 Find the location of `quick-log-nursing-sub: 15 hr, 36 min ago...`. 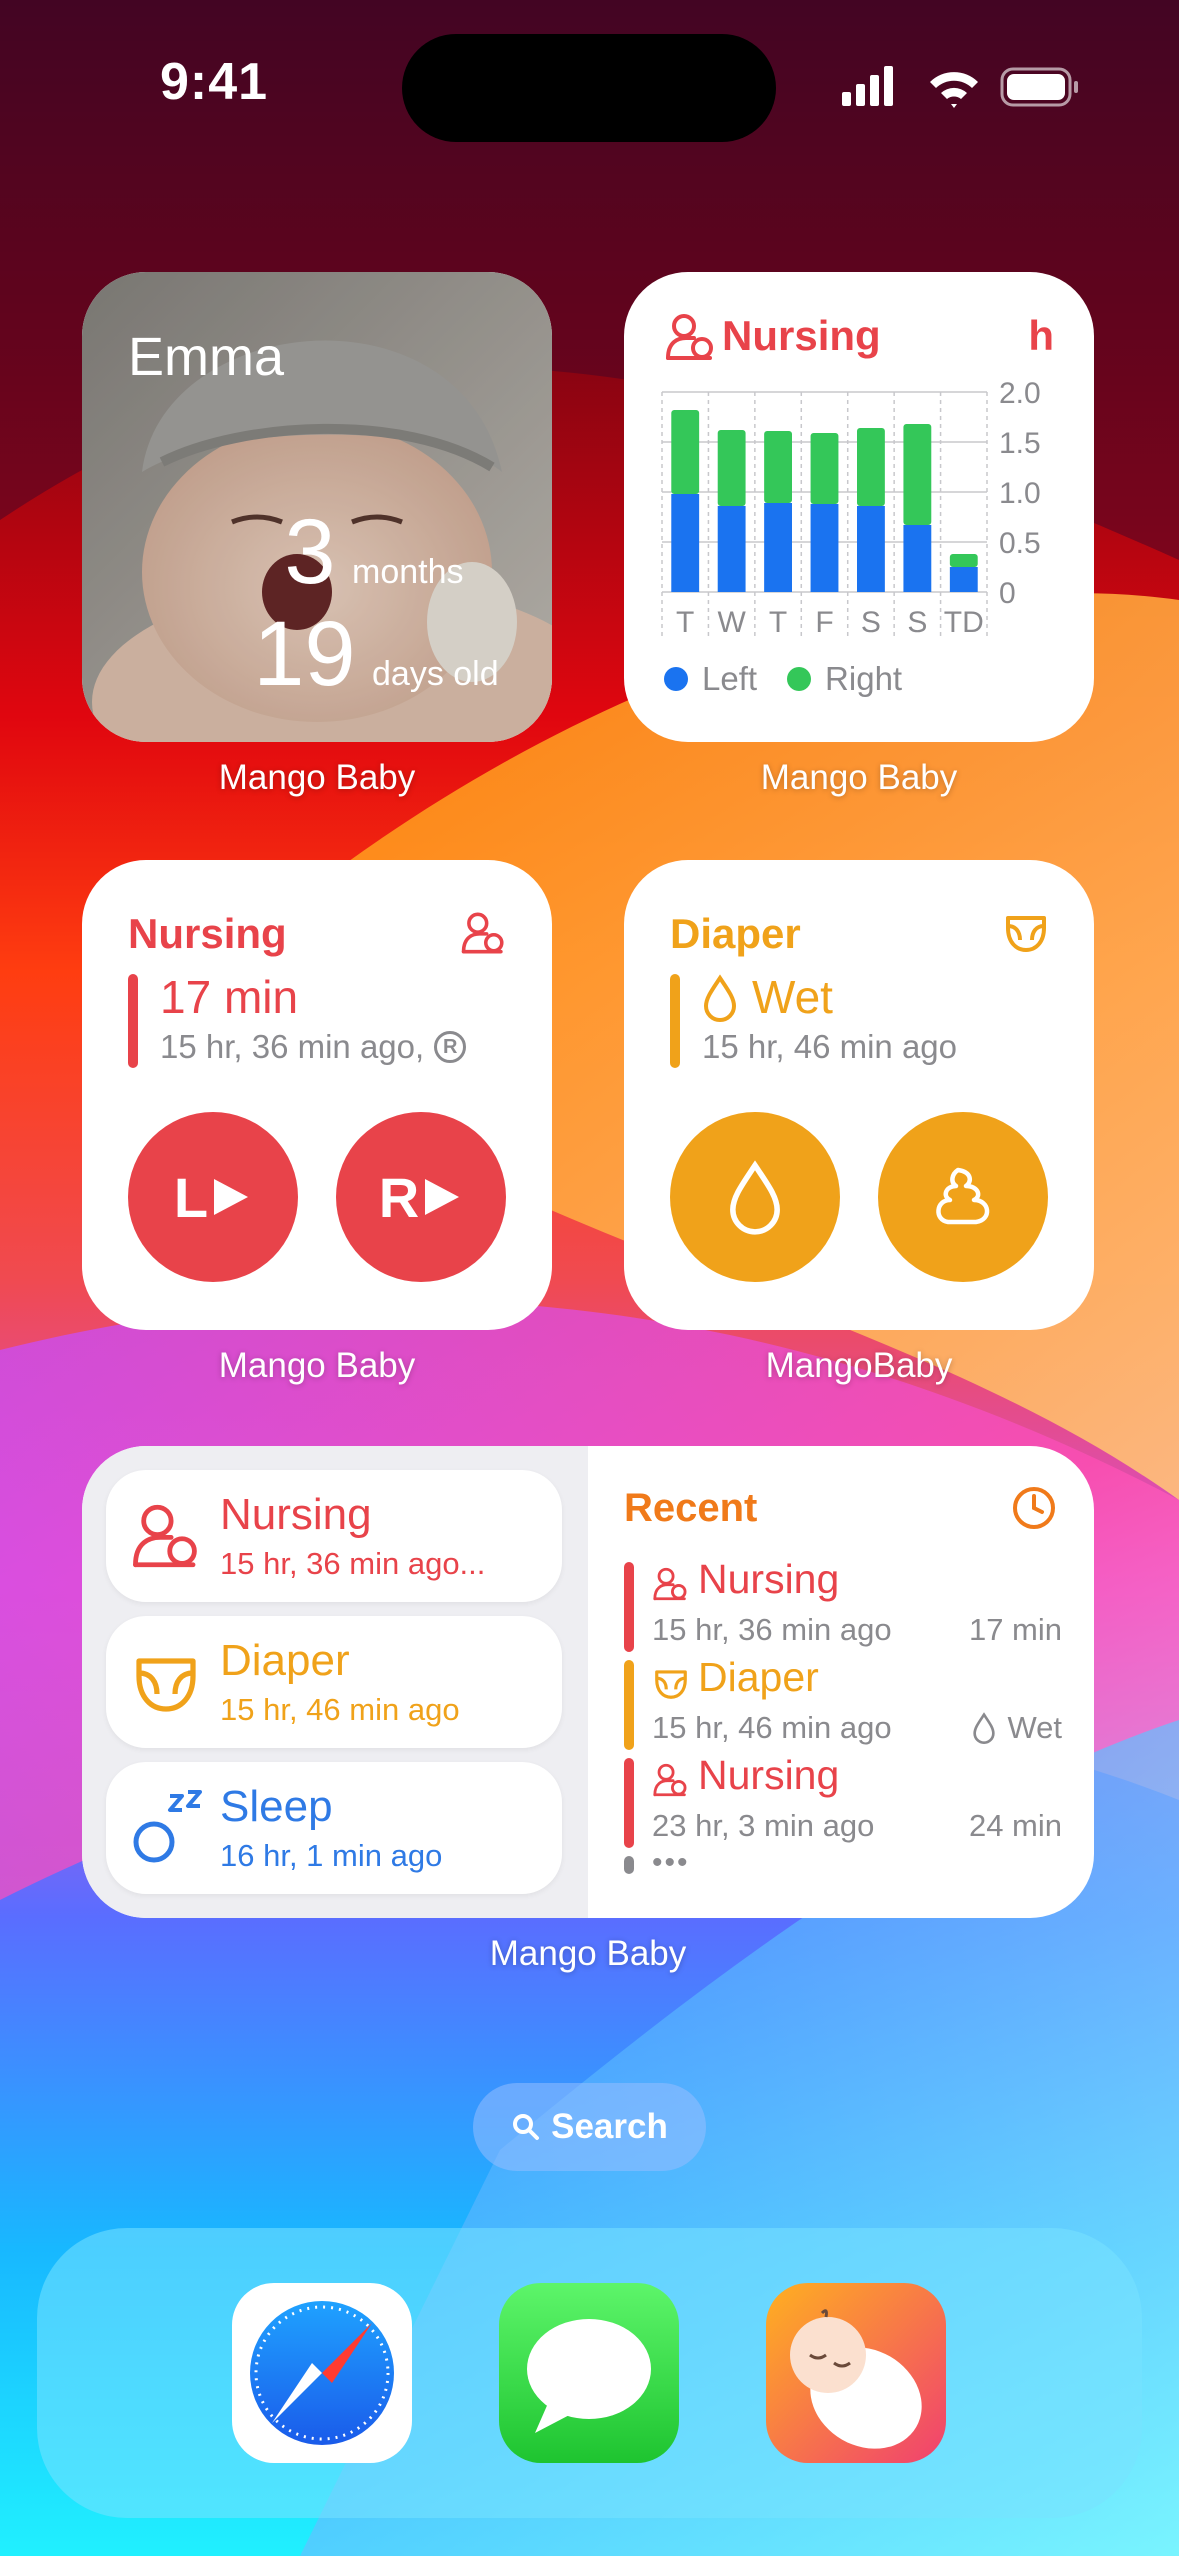

quick-log-nursing-sub: 15 hr, 36 min ago... is located at coordinates (353, 1563).